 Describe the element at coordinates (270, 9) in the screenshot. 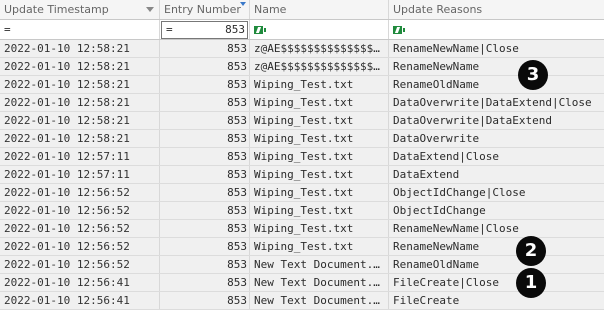

I see `column-header-name-label: Name` at that location.